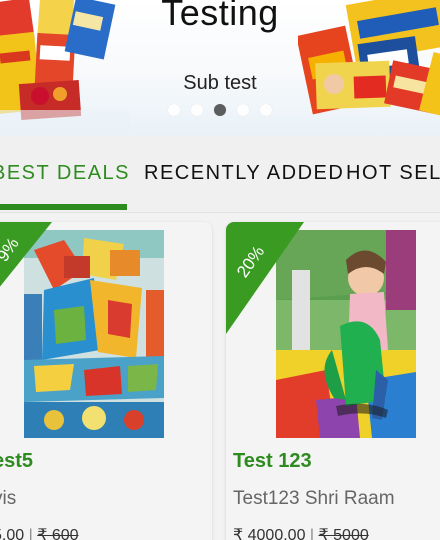 The image size is (440, 540). Describe the element at coordinates (65, 173) in the screenshot. I see `tab-best-deals: BEST DEALS` at that location.